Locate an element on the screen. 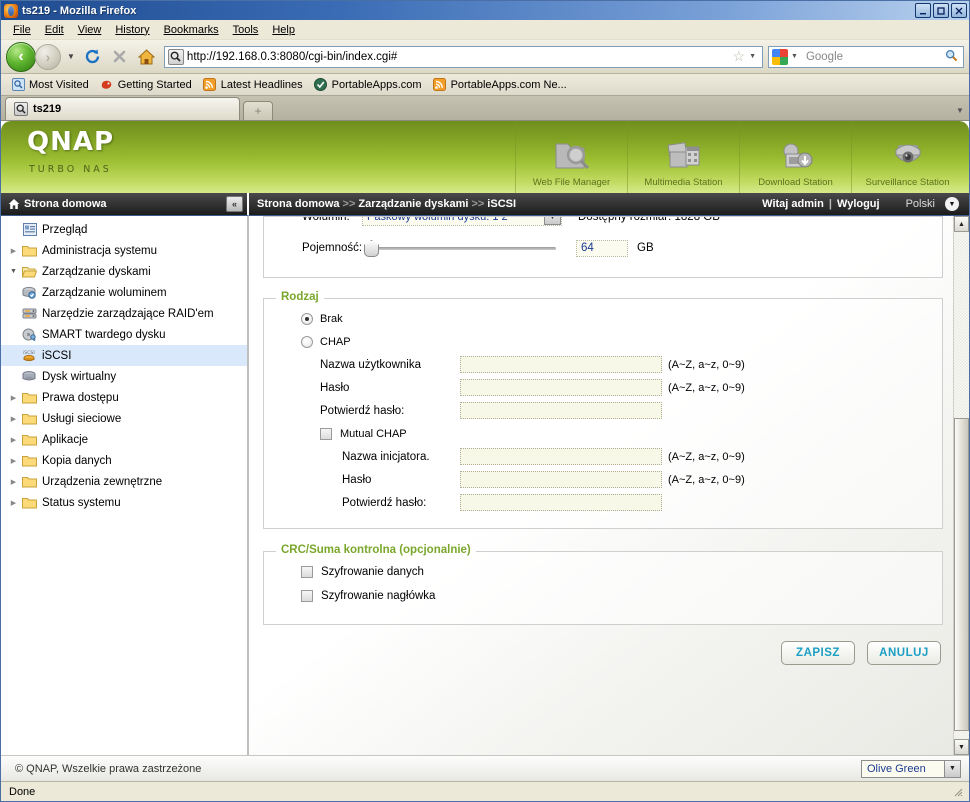  bookmark-star-icon: ☆ is located at coordinates (739, 56).